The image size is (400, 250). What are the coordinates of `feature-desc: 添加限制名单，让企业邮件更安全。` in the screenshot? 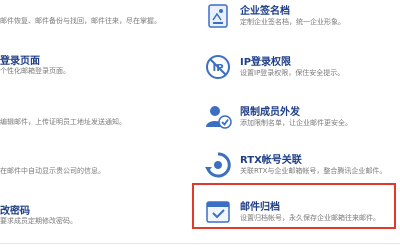 It's located at (296, 123).